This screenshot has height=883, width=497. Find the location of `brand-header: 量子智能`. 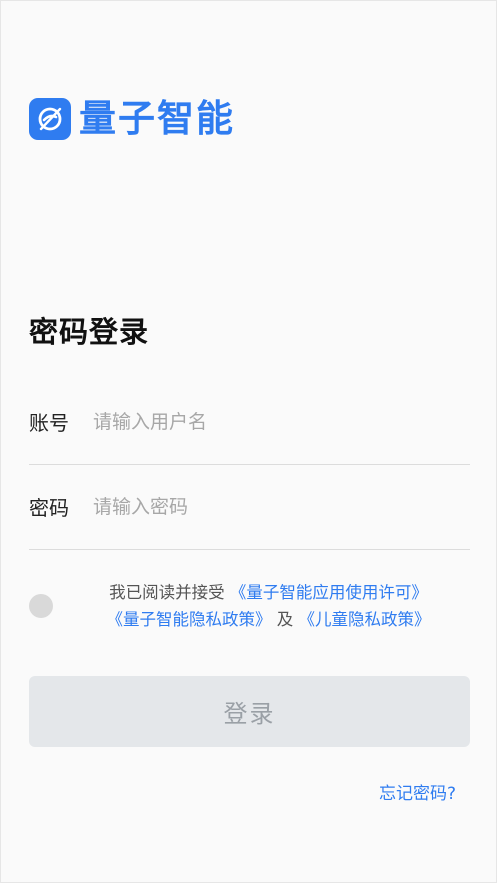

brand-header: 量子智能 is located at coordinates (132, 119).